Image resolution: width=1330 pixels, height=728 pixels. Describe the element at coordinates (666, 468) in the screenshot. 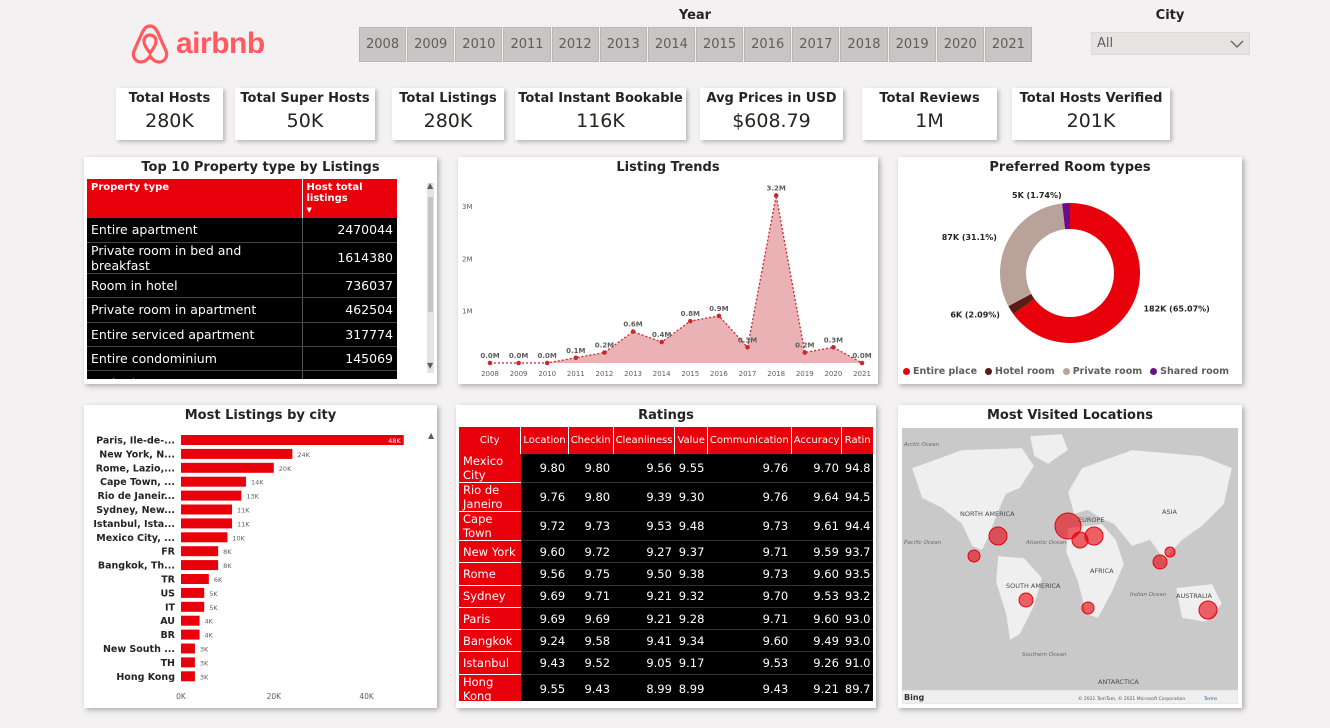

I see `table-row: Mexico City 9.80 9.80 9.56 9.55 9.76 9.70 94.8` at that location.